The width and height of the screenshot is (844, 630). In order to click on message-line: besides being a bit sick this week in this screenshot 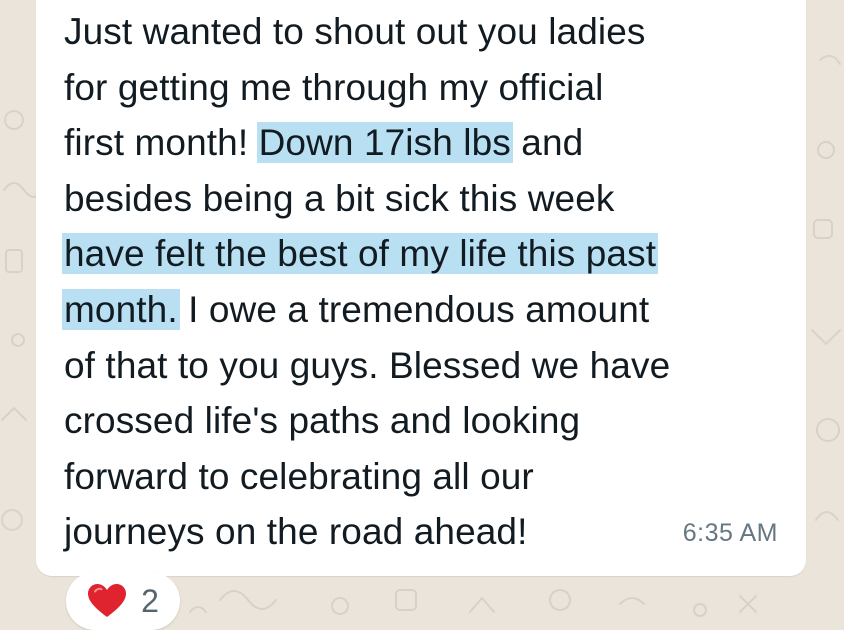, I will do `click(424, 199)`.